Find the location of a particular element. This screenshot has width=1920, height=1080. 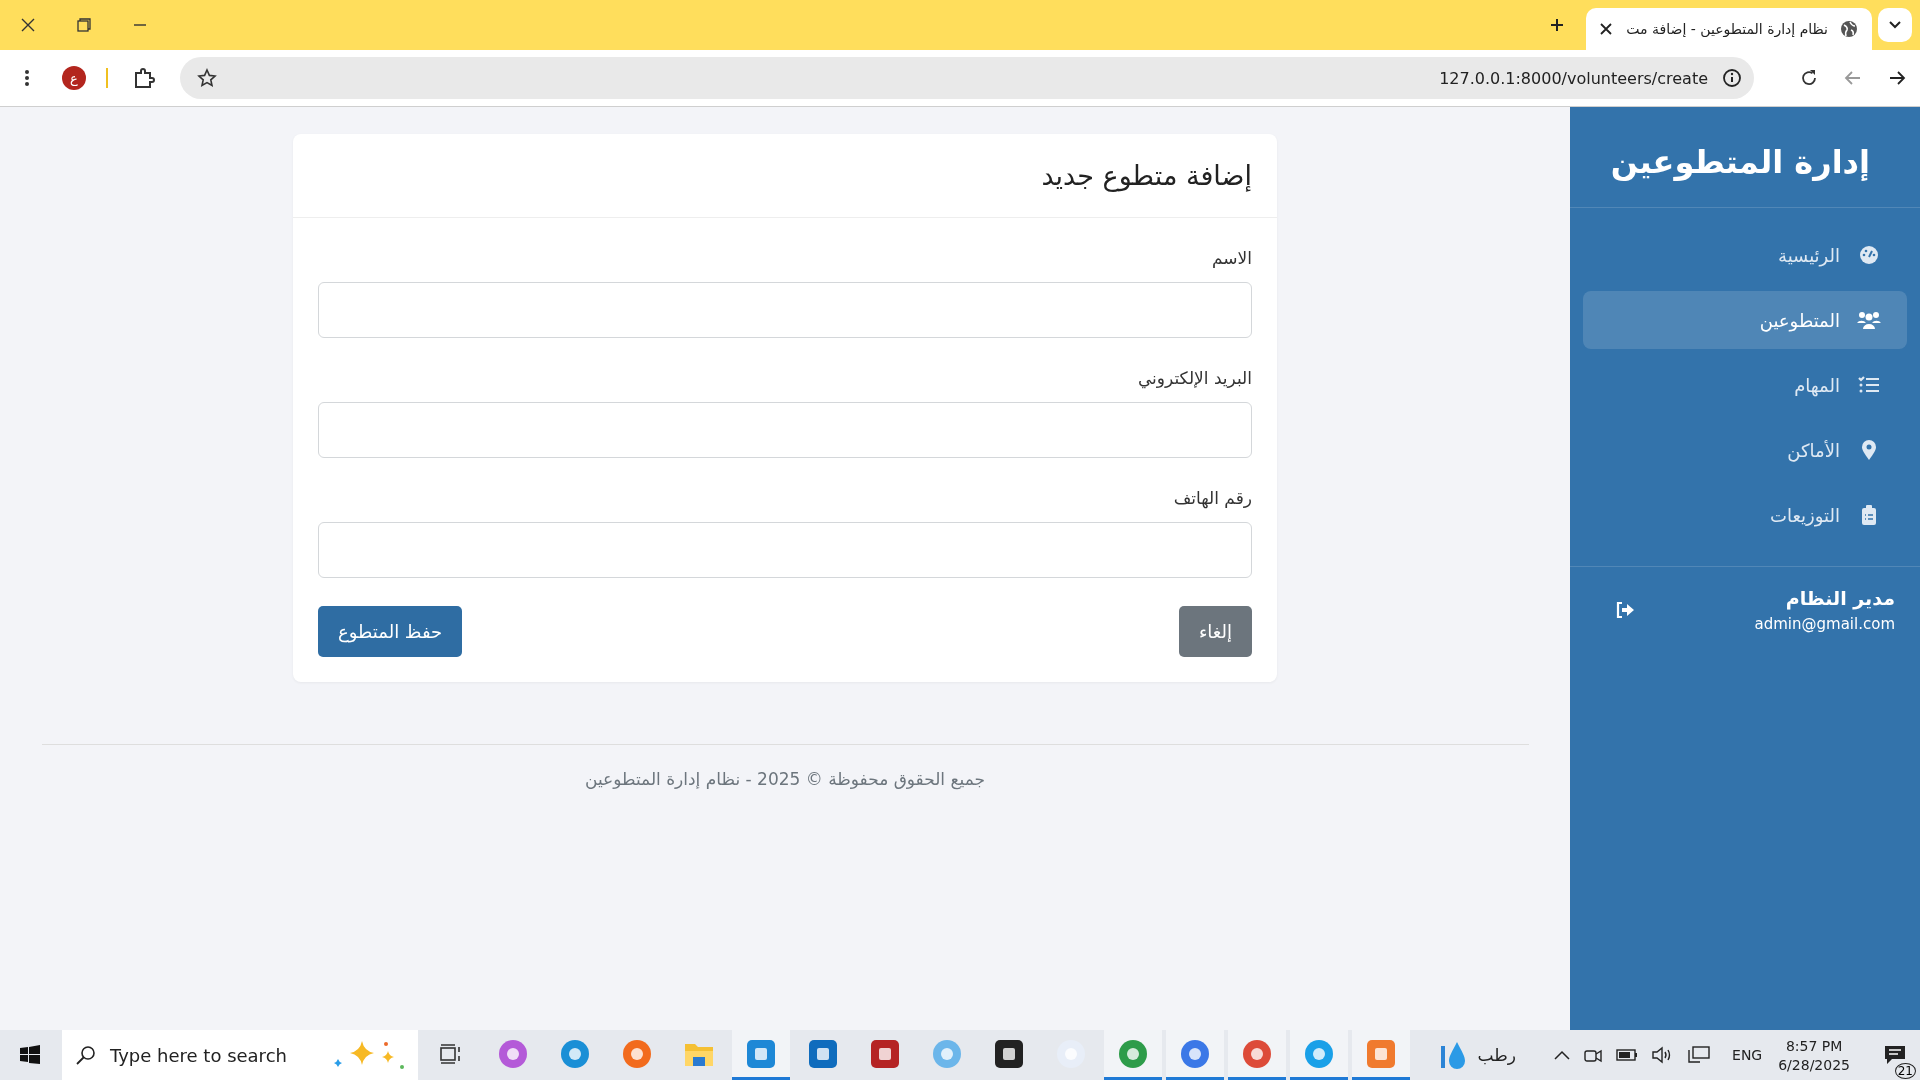

url-text: 127.0.0.1:8000/volunteers/create is located at coordinates (1573, 78).